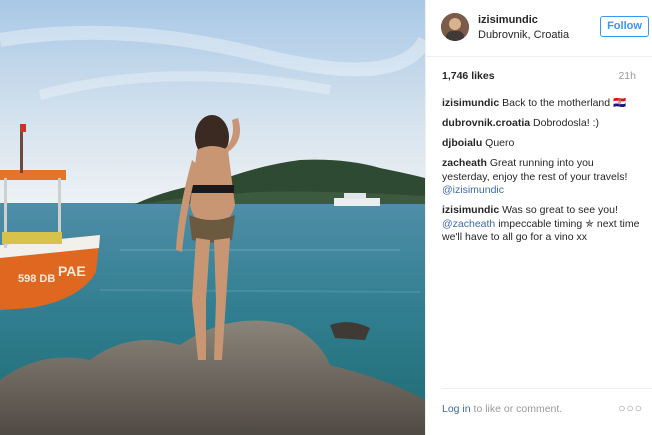 Image resolution: width=652 pixels, height=435 pixels. I want to click on svg-text: PAE, so click(72, 271).